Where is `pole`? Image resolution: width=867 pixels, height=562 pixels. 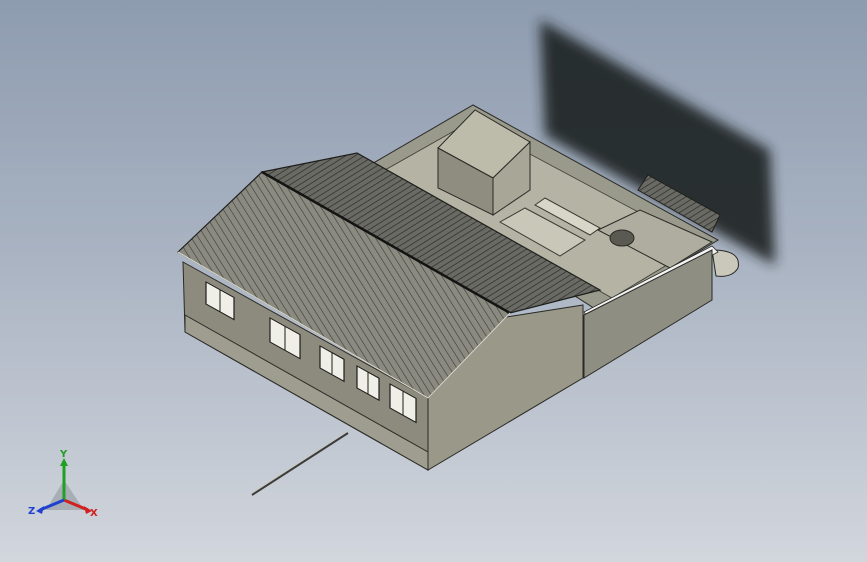 pole is located at coordinates (300, 464).